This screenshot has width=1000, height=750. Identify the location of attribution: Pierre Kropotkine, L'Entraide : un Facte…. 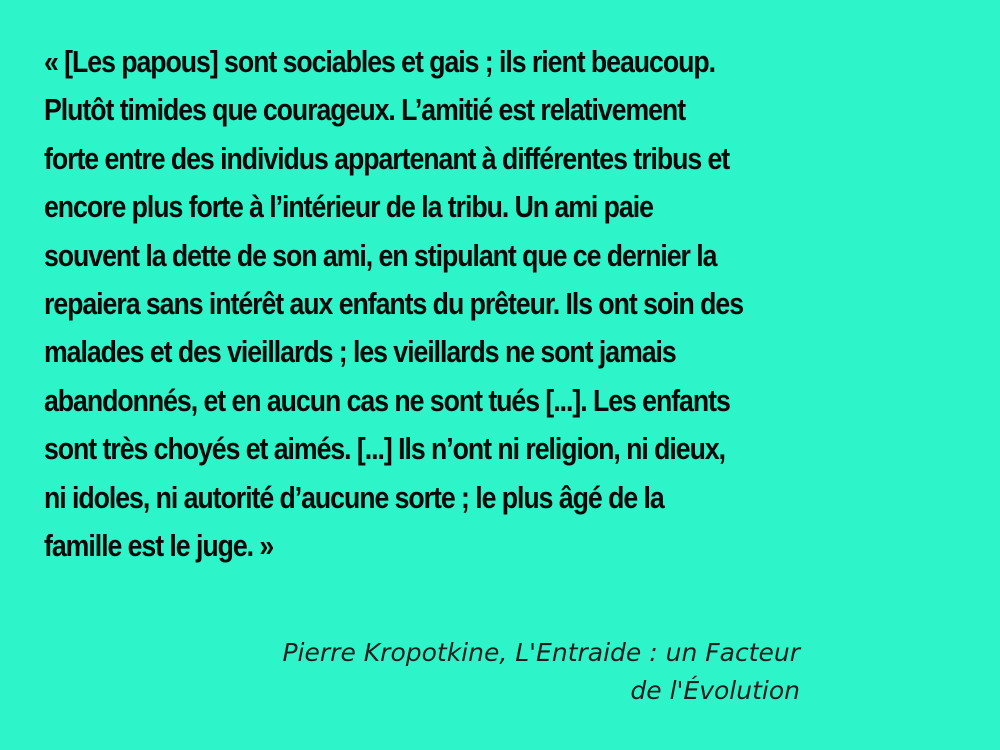
(490, 672).